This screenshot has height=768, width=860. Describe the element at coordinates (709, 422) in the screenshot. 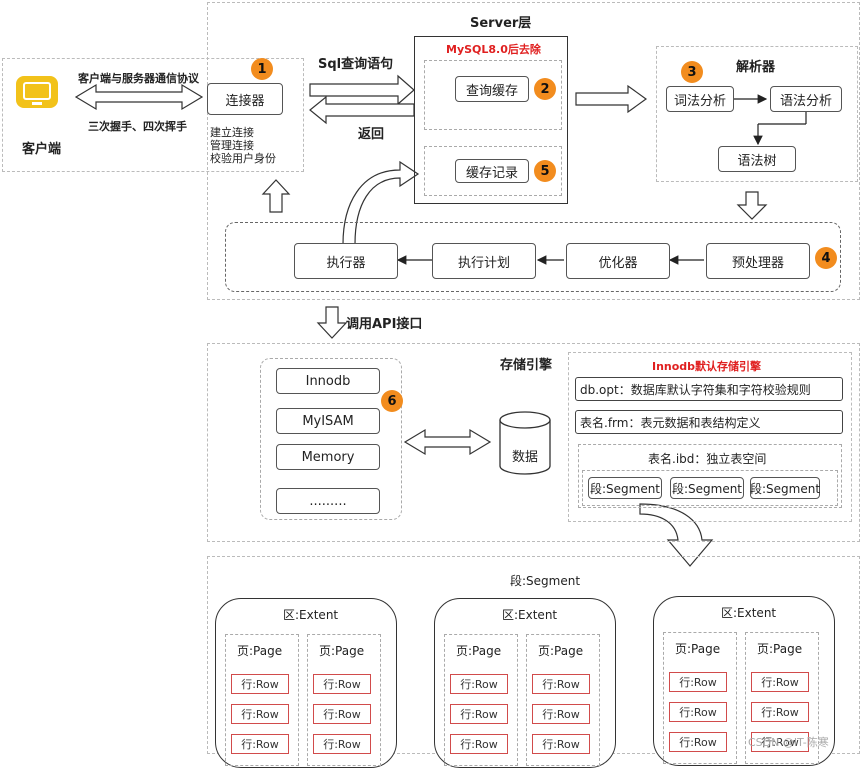

I see `frm-row: 表名.frm：表元数据和表结构定义` at that location.